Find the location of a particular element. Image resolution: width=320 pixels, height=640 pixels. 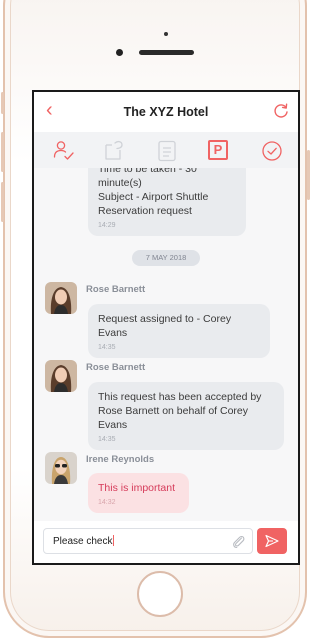

message-input: Please check is located at coordinates (148, 541).